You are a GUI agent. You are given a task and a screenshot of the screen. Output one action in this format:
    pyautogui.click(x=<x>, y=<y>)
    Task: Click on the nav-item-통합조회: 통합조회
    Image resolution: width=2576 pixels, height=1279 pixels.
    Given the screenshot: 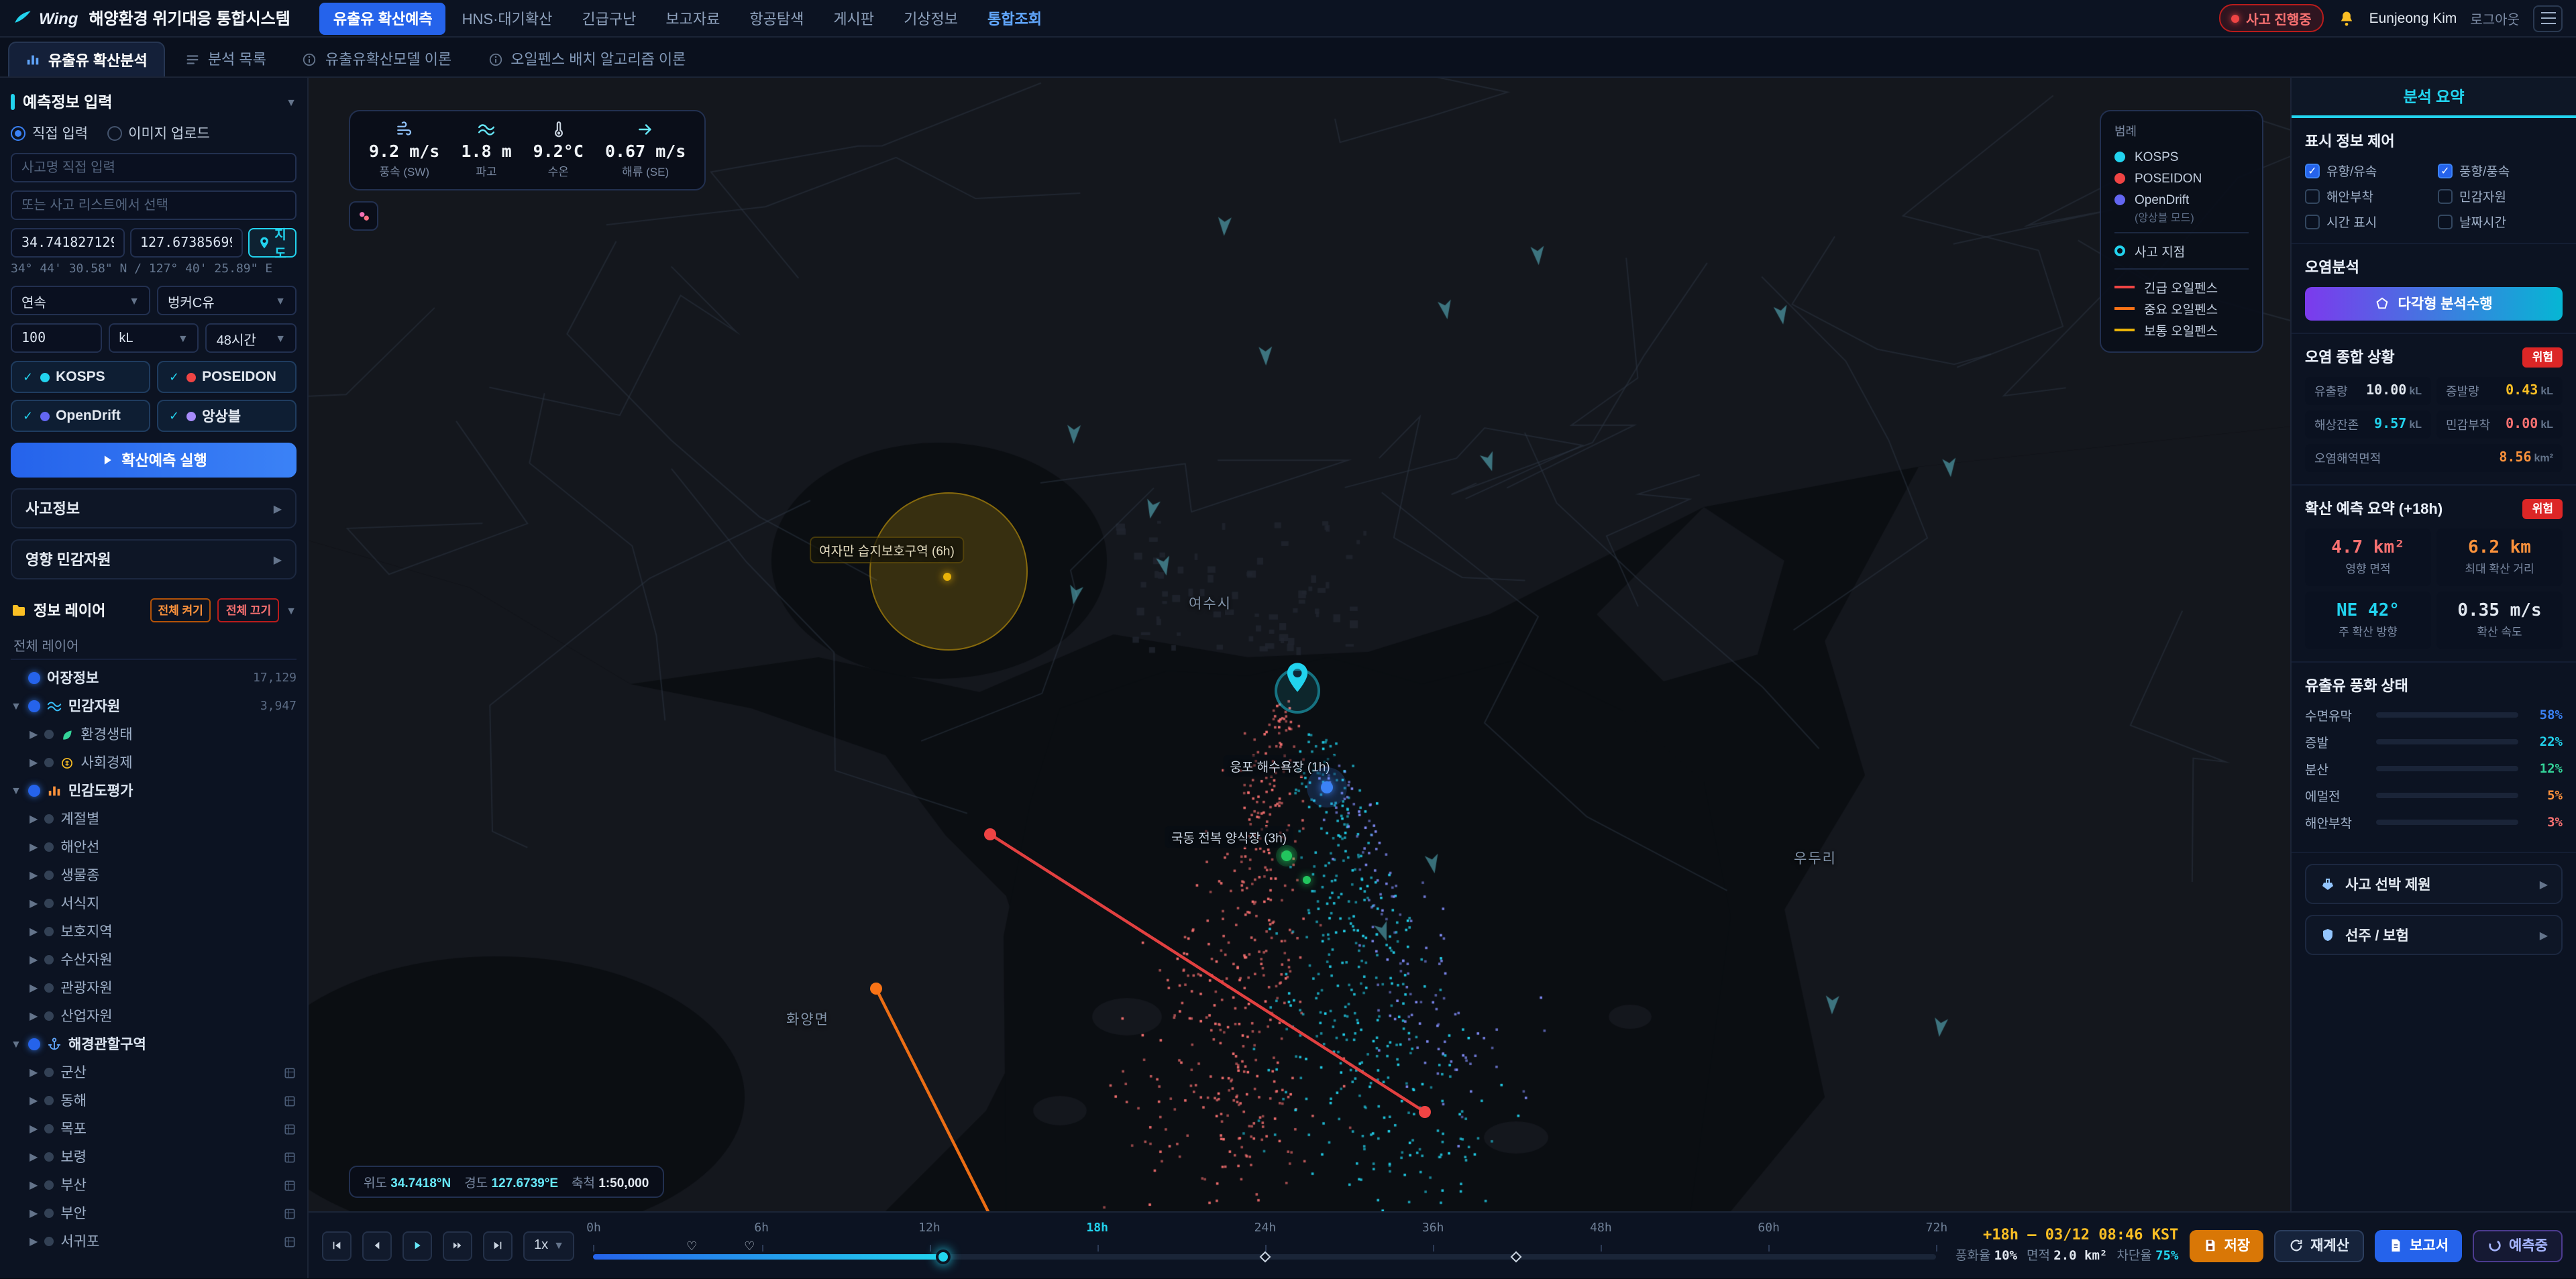 What is the action you would take?
    pyautogui.click(x=1014, y=18)
    